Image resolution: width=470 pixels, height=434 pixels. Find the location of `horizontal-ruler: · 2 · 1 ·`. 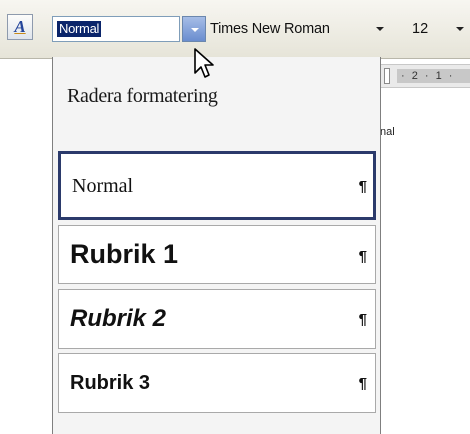

horizontal-ruler: · 2 · 1 · is located at coordinates (425, 76).